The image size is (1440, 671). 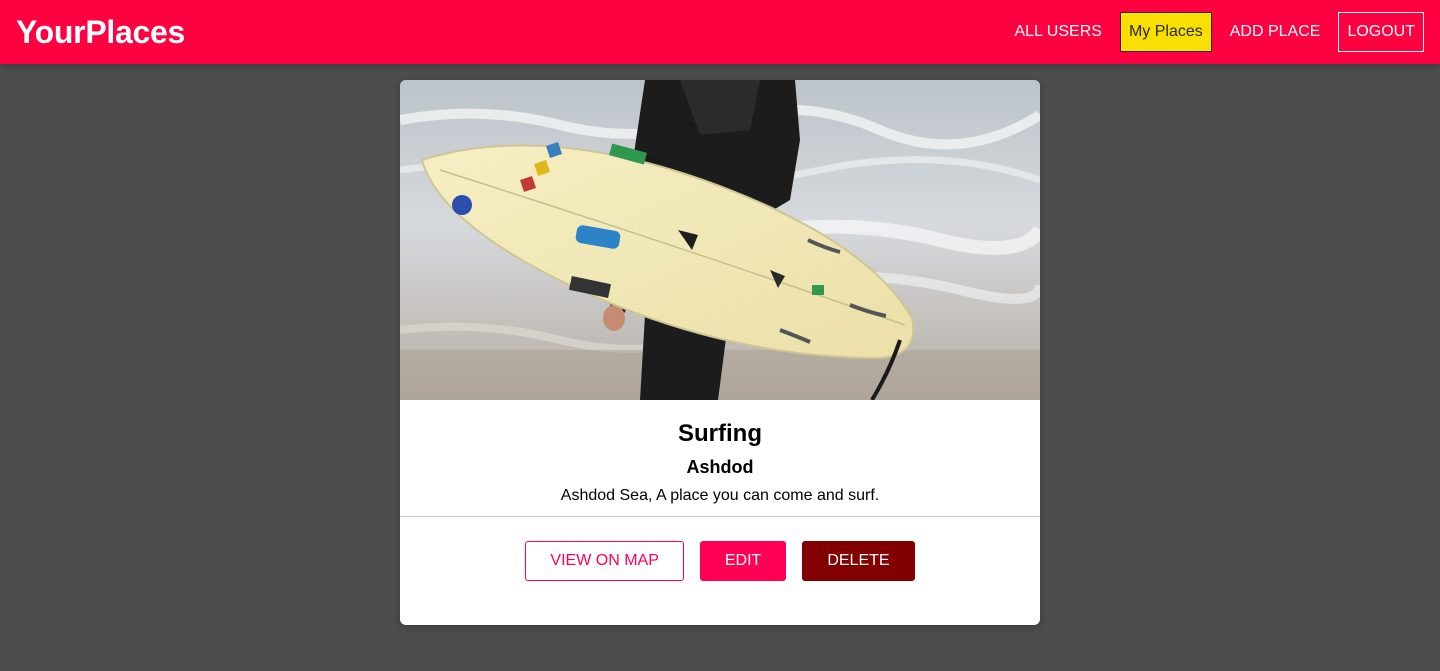 I want to click on view-on-map-button: VIEW ON MAP, so click(x=604, y=561).